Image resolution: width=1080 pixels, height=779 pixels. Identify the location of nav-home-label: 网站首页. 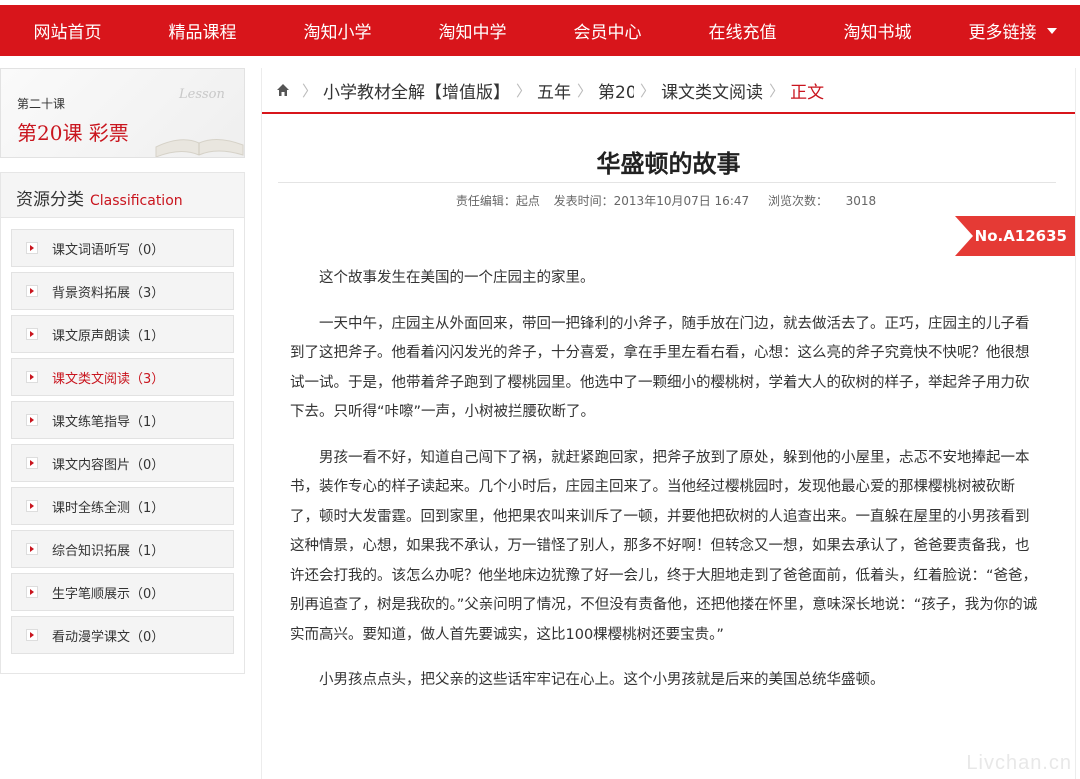
(67, 33).